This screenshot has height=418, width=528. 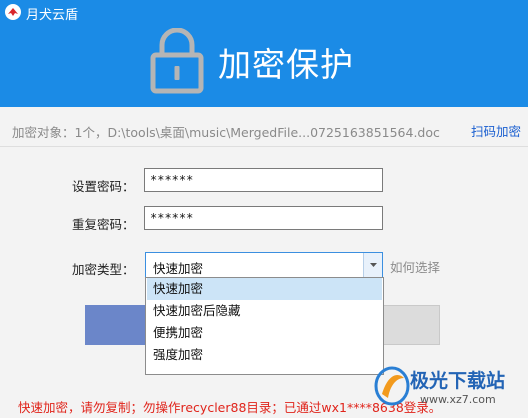 What do you see at coordinates (264, 355) in the screenshot?
I see `option-strong-encrypt: 强度加密` at bounding box center [264, 355].